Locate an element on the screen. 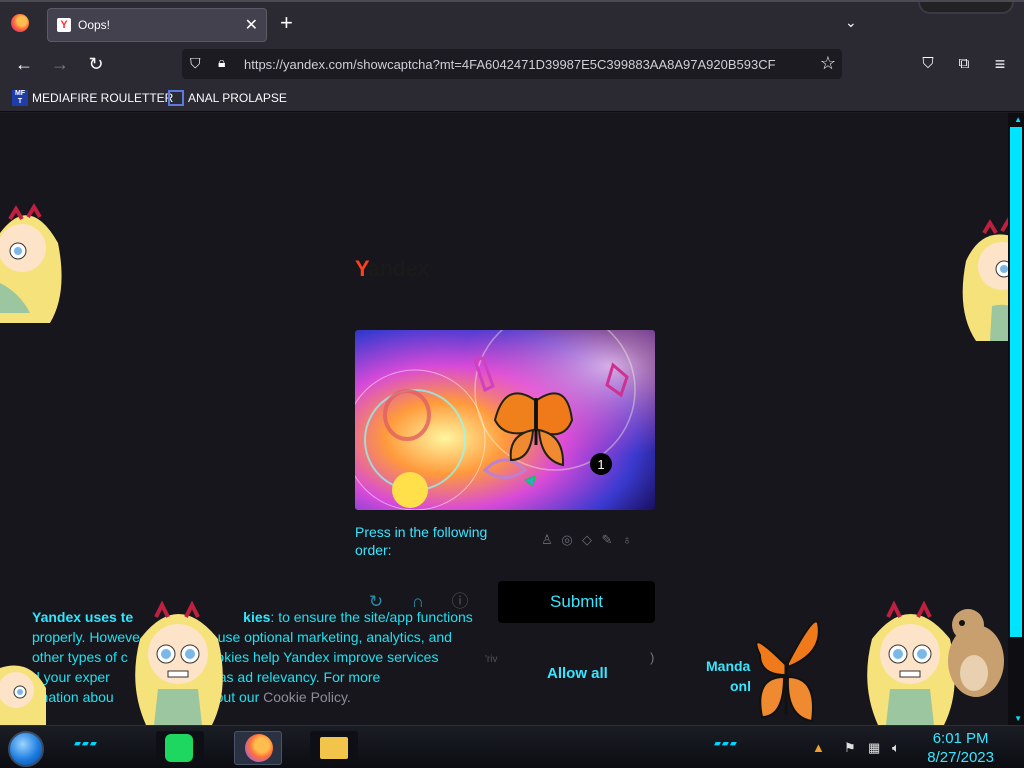  star-character-sticker-bottom-left is located at coordinates (179, 662).